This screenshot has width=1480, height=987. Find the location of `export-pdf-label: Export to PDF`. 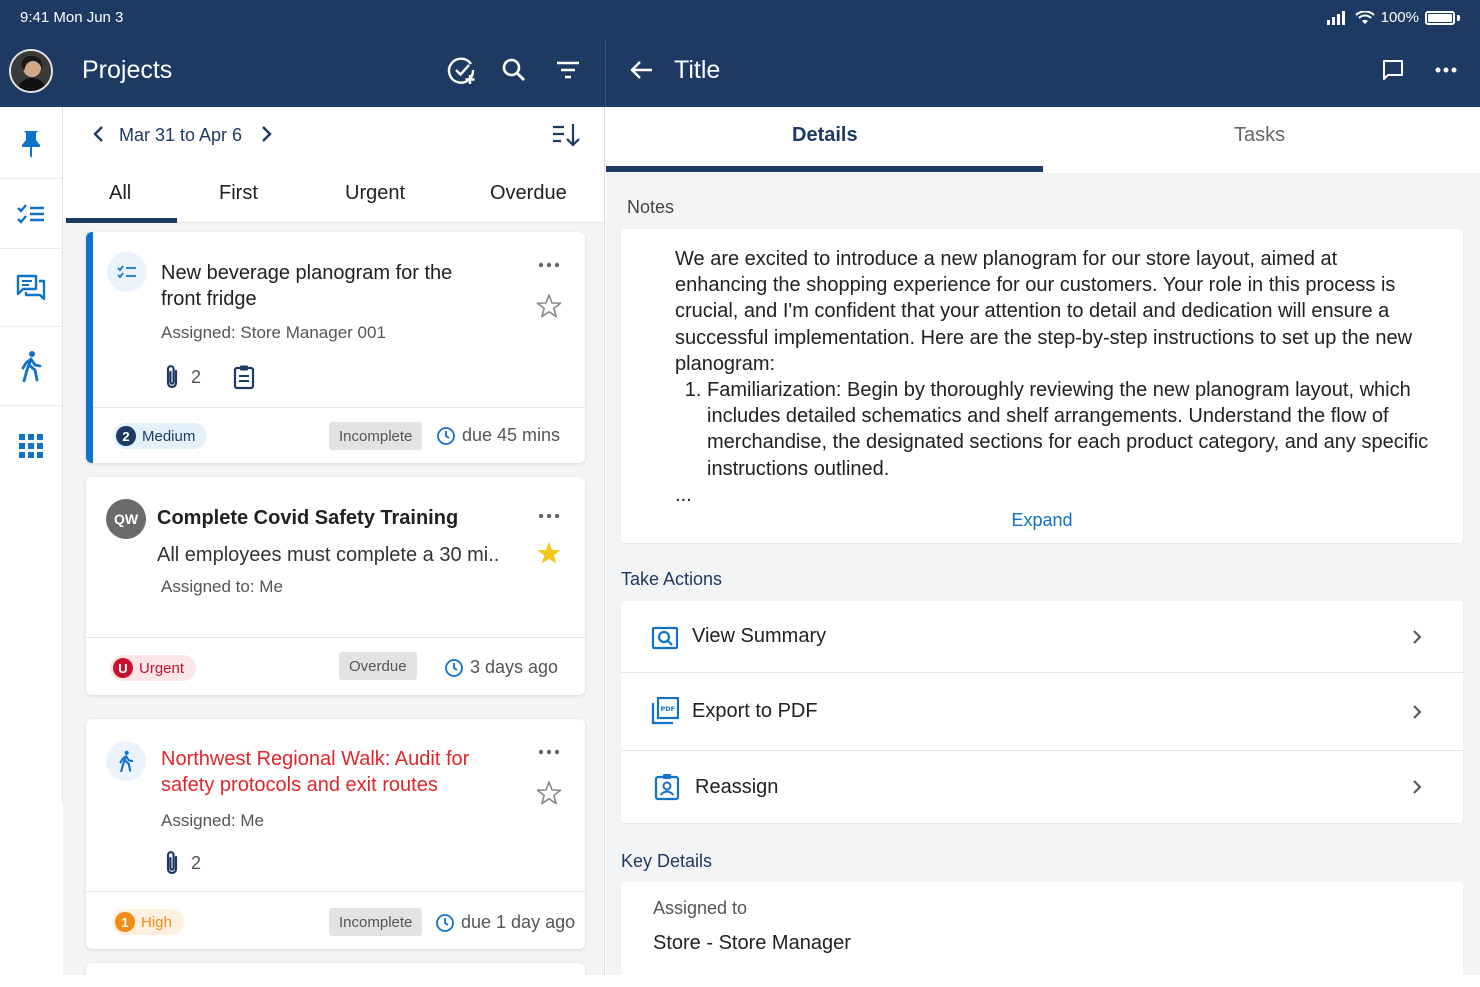

export-pdf-label: Export to PDF is located at coordinates (755, 711).